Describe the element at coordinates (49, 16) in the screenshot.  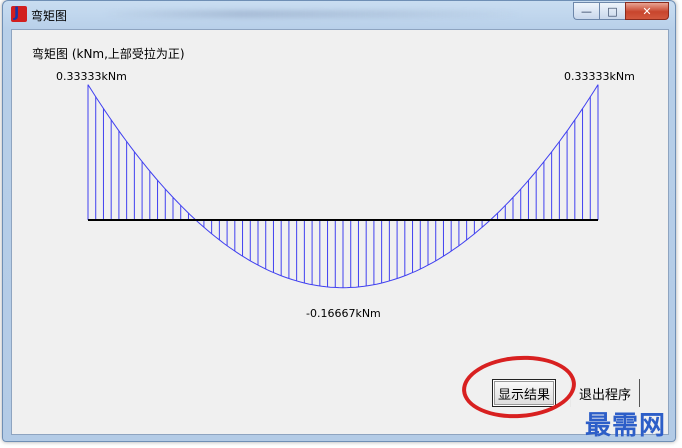
I see `window-title: 弯矩图` at that location.